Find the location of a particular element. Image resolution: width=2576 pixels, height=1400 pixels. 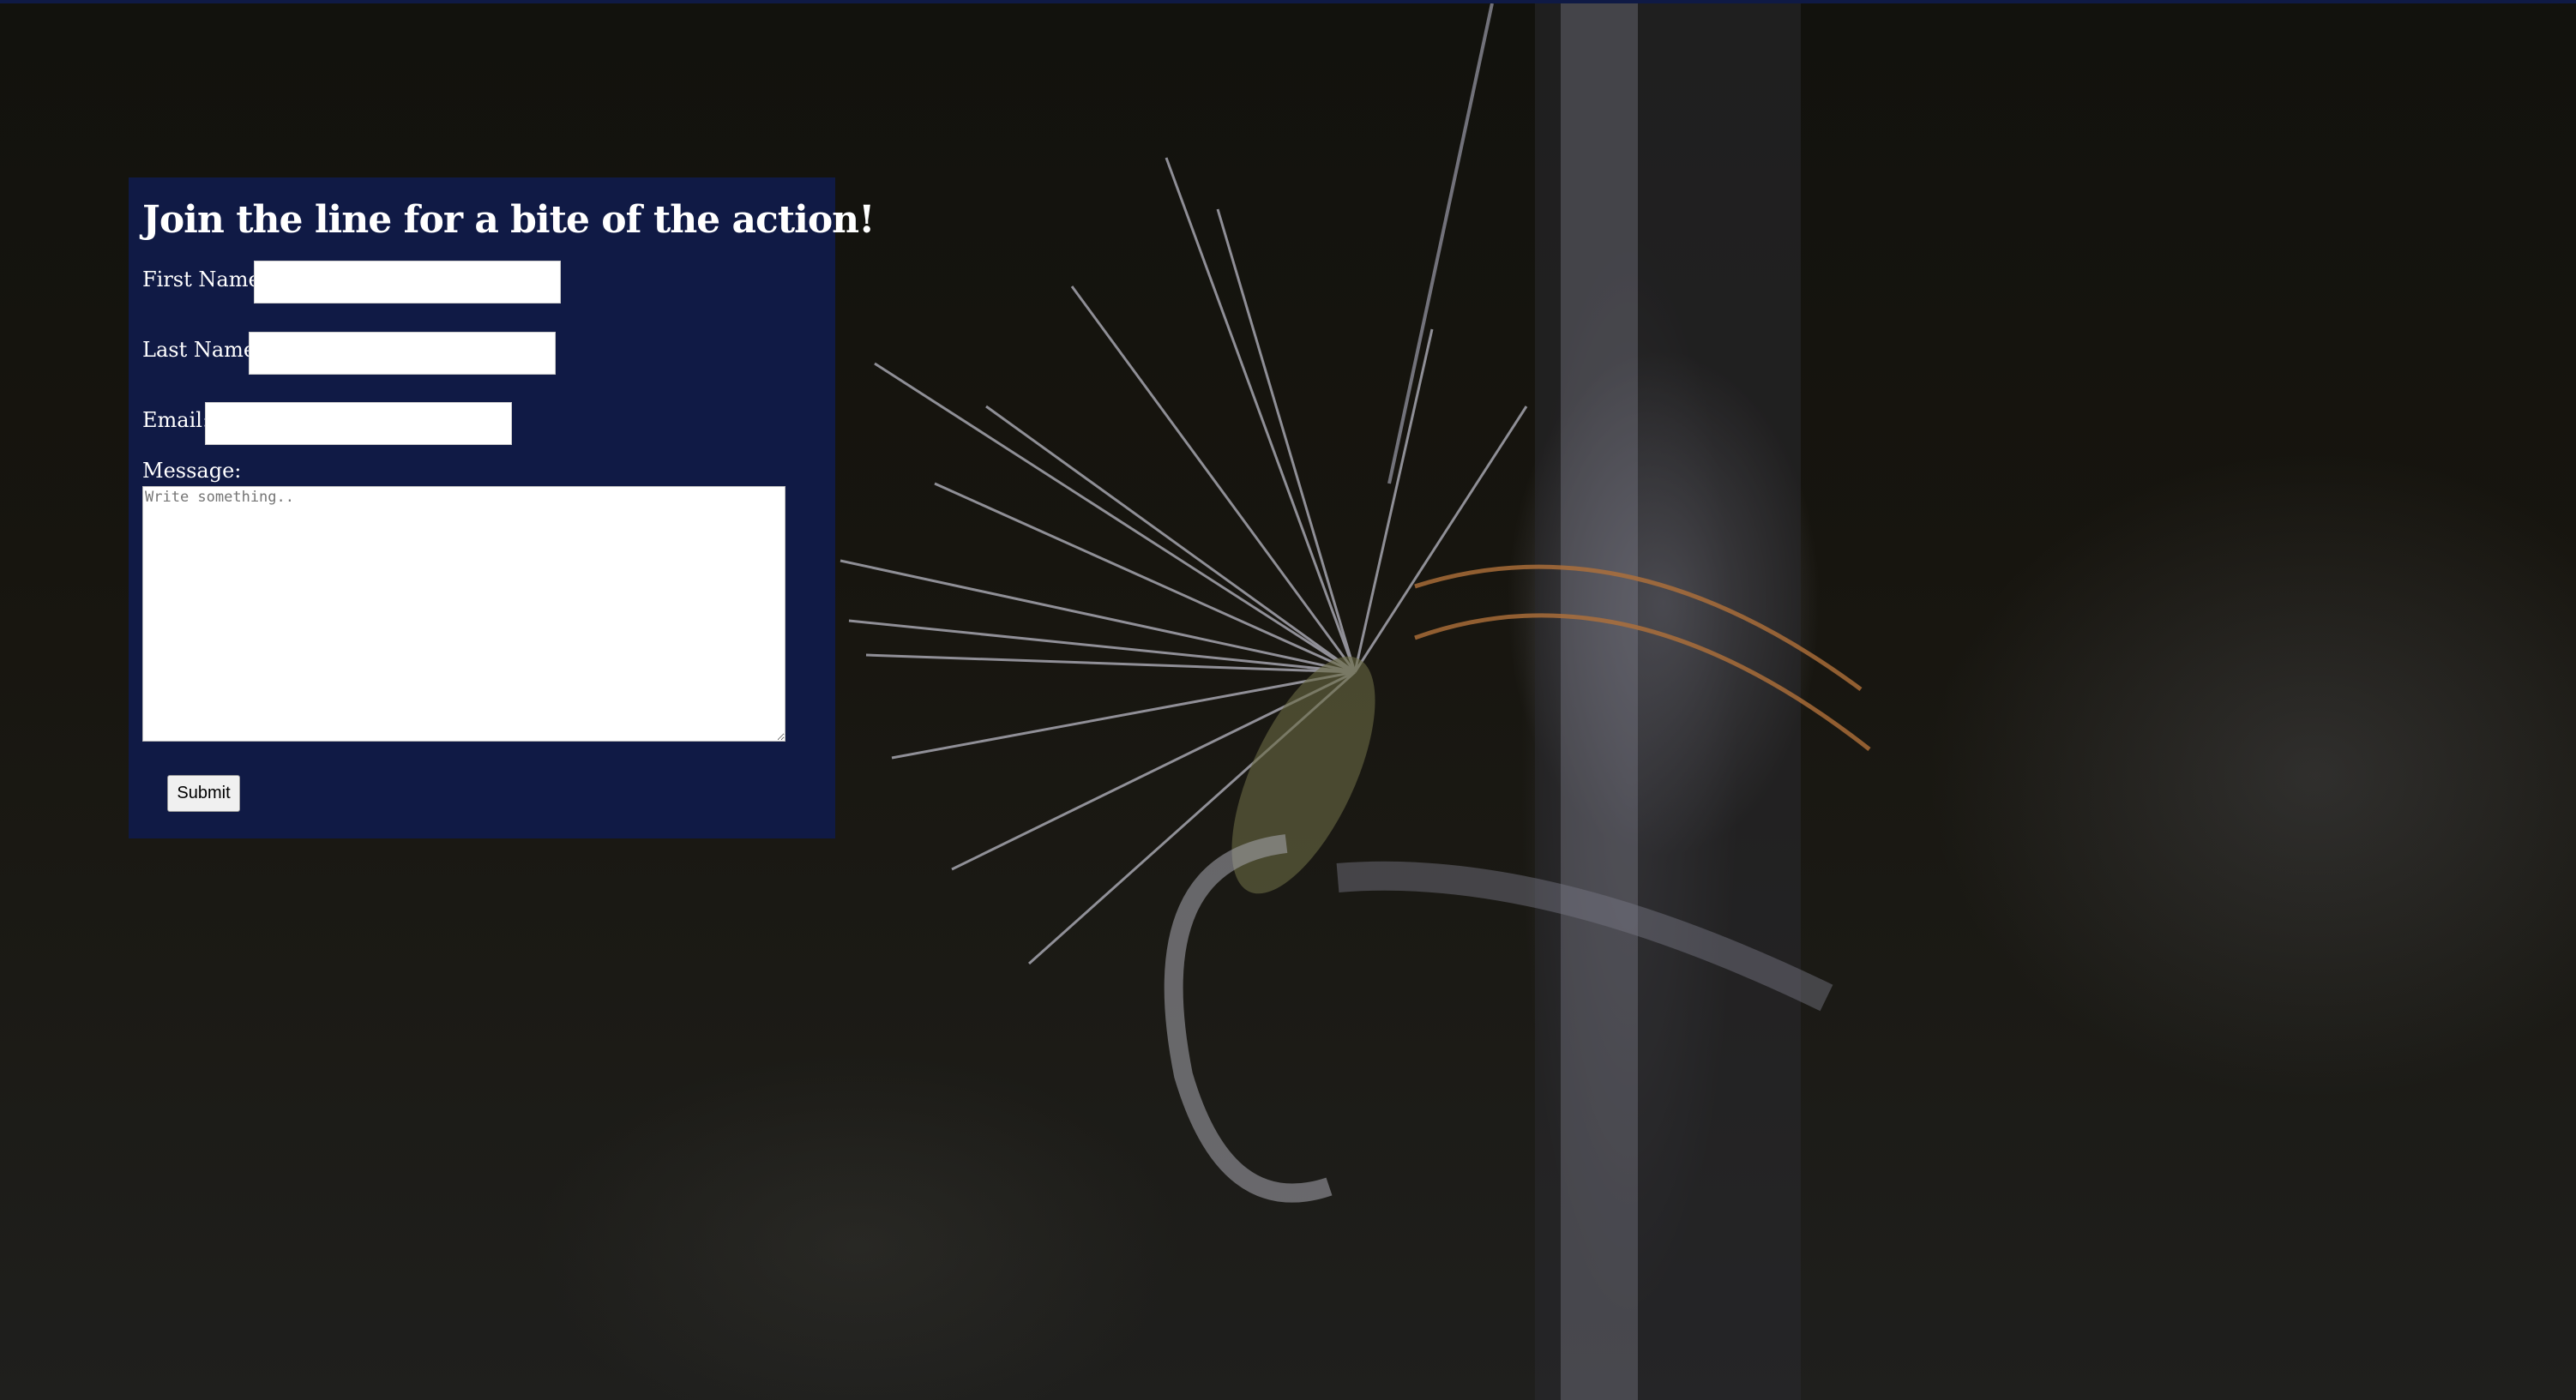

last-name-input is located at coordinates (402, 353).